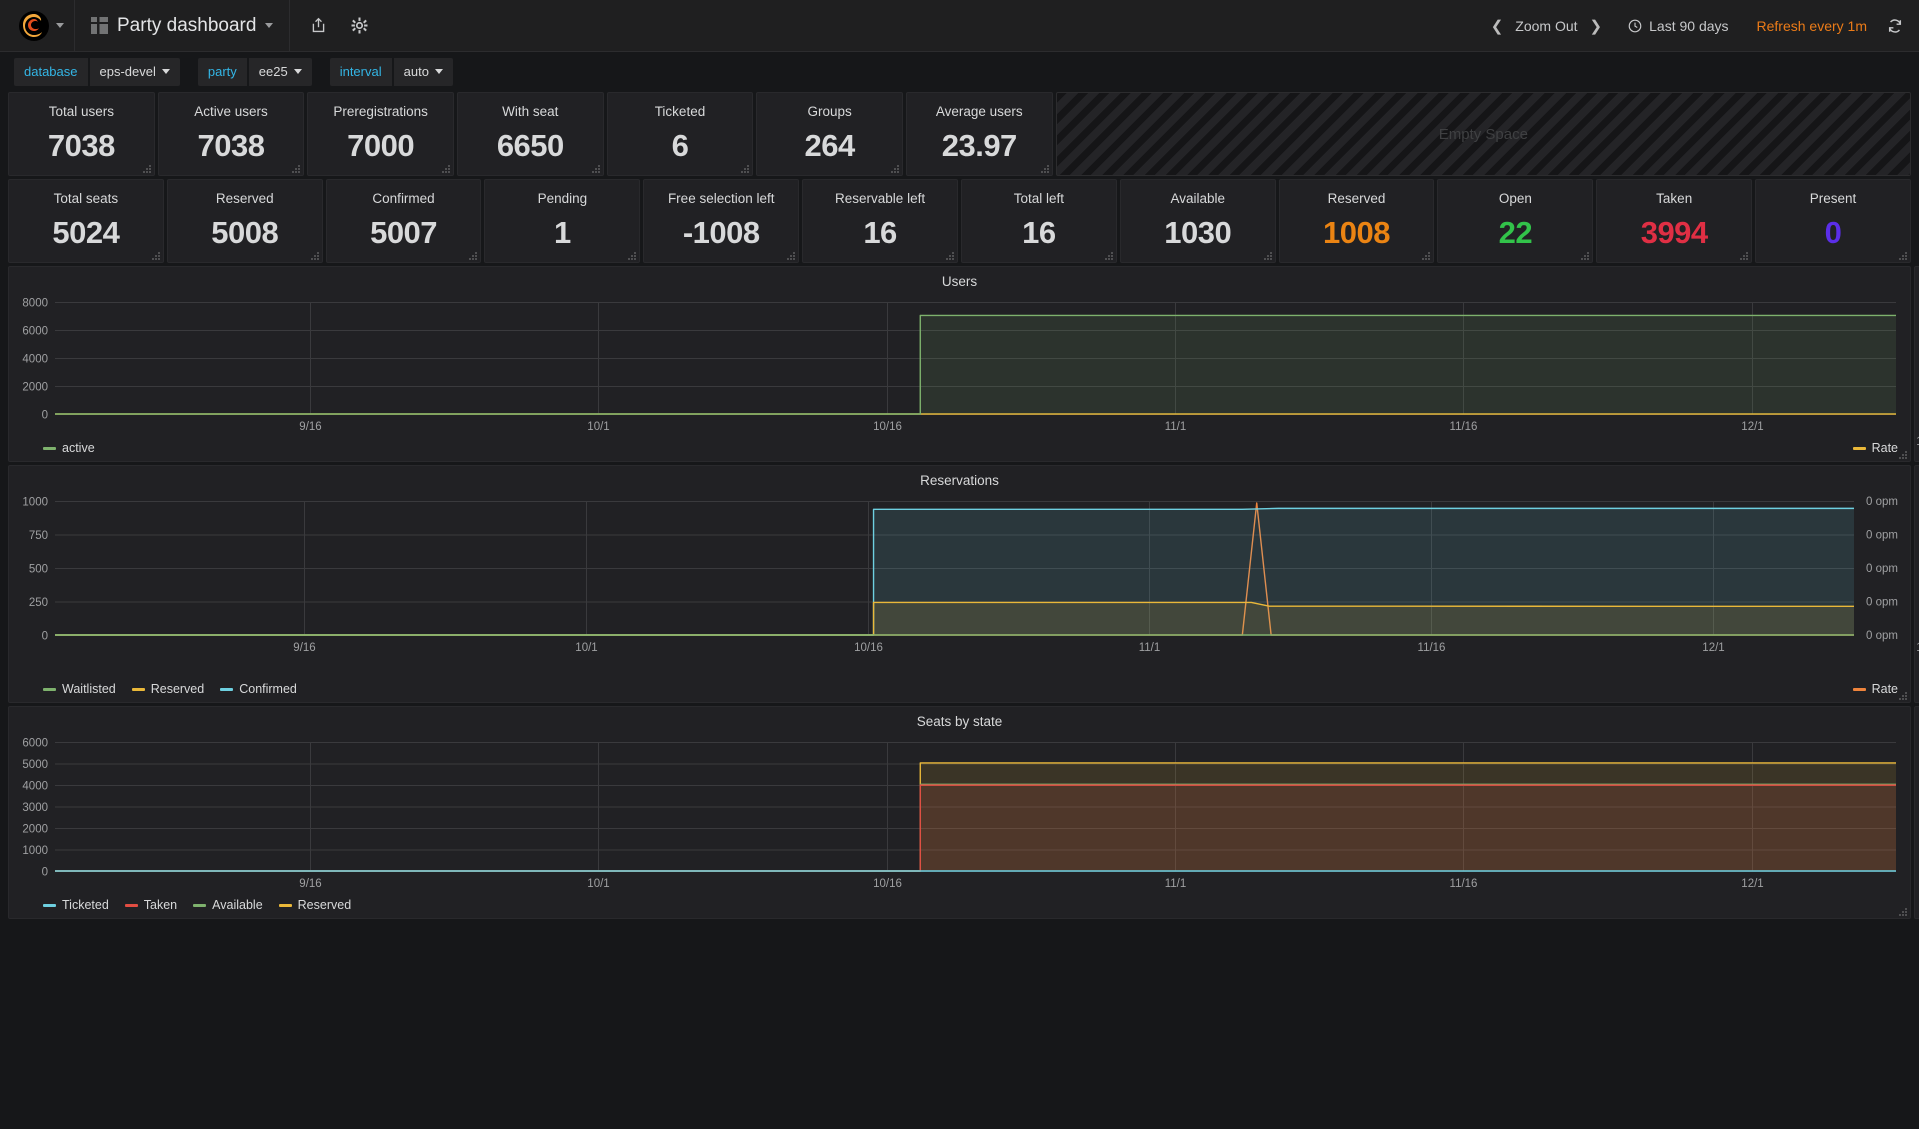  What do you see at coordinates (69, 448) in the screenshot?
I see `legend-item-active: active` at bounding box center [69, 448].